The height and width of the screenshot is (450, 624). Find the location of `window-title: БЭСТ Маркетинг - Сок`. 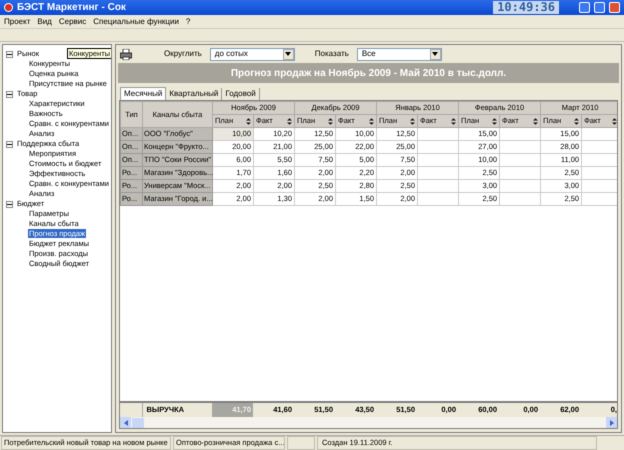

window-title: БЭСТ Маркетинг - Сок is located at coordinates (71, 8).